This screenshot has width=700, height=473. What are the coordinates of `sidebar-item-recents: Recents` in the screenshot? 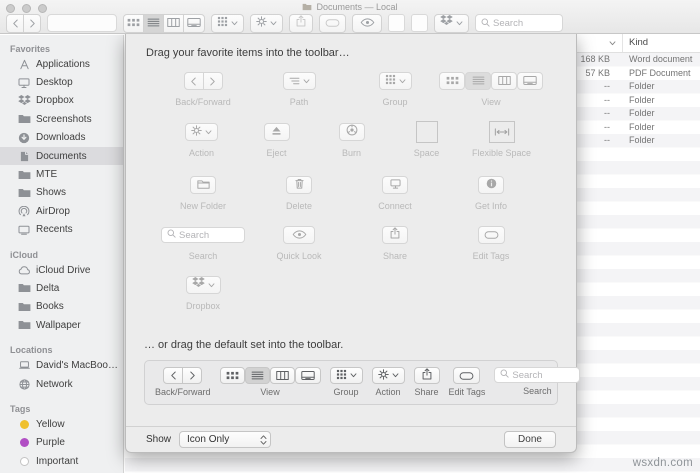 It's located at (61, 230).